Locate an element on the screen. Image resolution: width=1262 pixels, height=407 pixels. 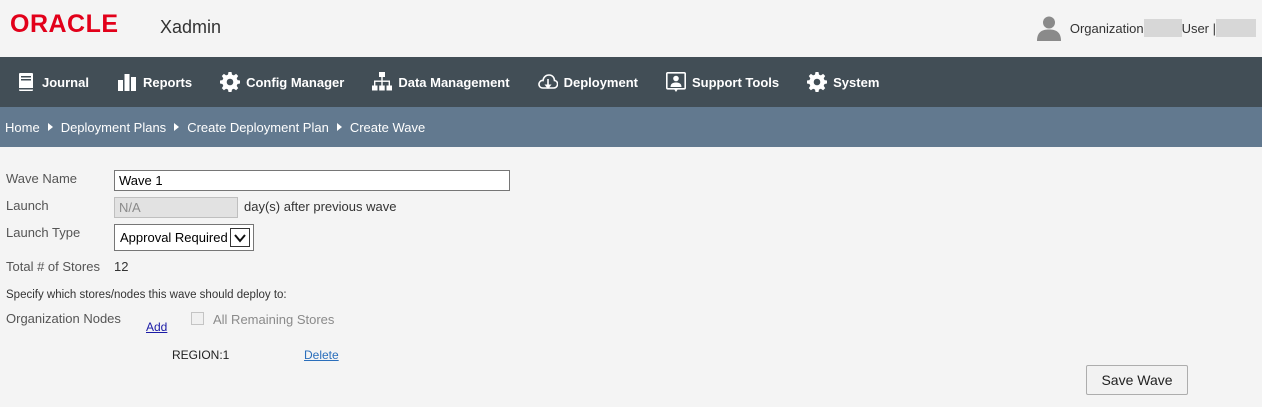
node-name: REGION:1 is located at coordinates (201, 355).